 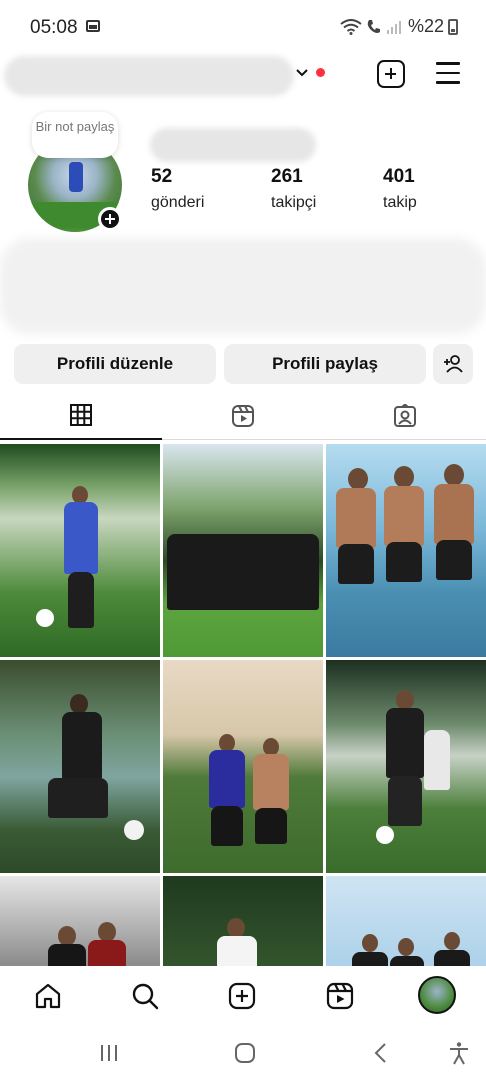 What do you see at coordinates (54, 27) in the screenshot?
I see `status-time: 05:08` at bounding box center [54, 27].